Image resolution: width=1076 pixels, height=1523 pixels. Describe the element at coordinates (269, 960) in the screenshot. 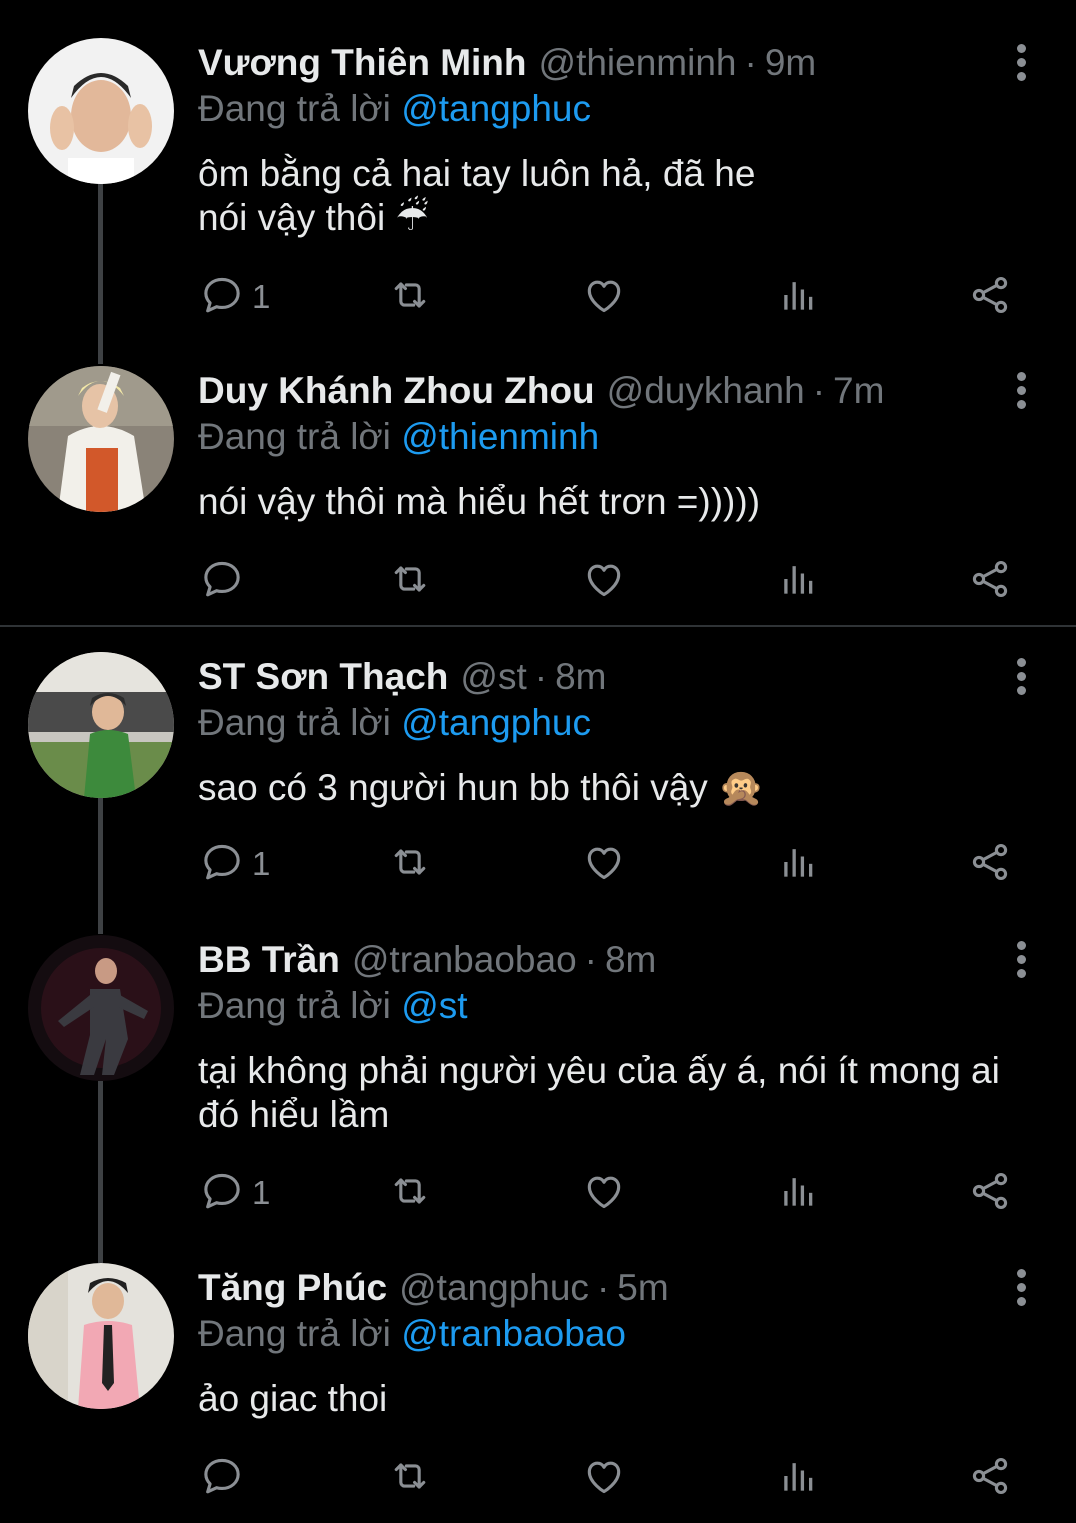

I see `display-name: BB Trần` at that location.